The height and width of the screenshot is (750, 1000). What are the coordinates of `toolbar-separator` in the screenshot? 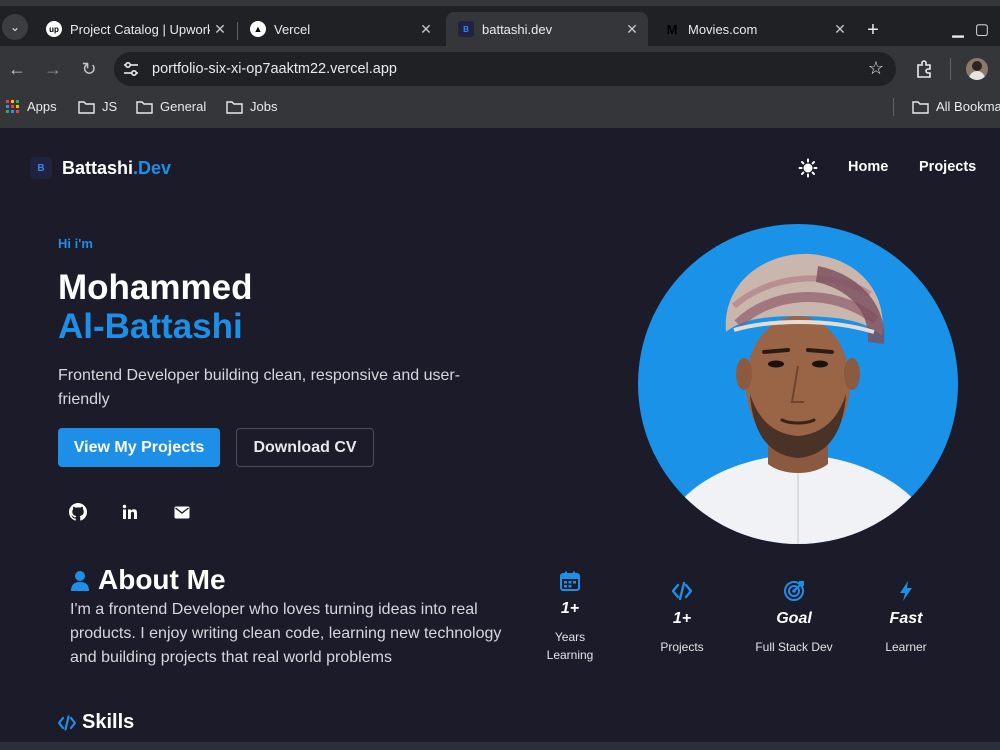 It's located at (950, 69).